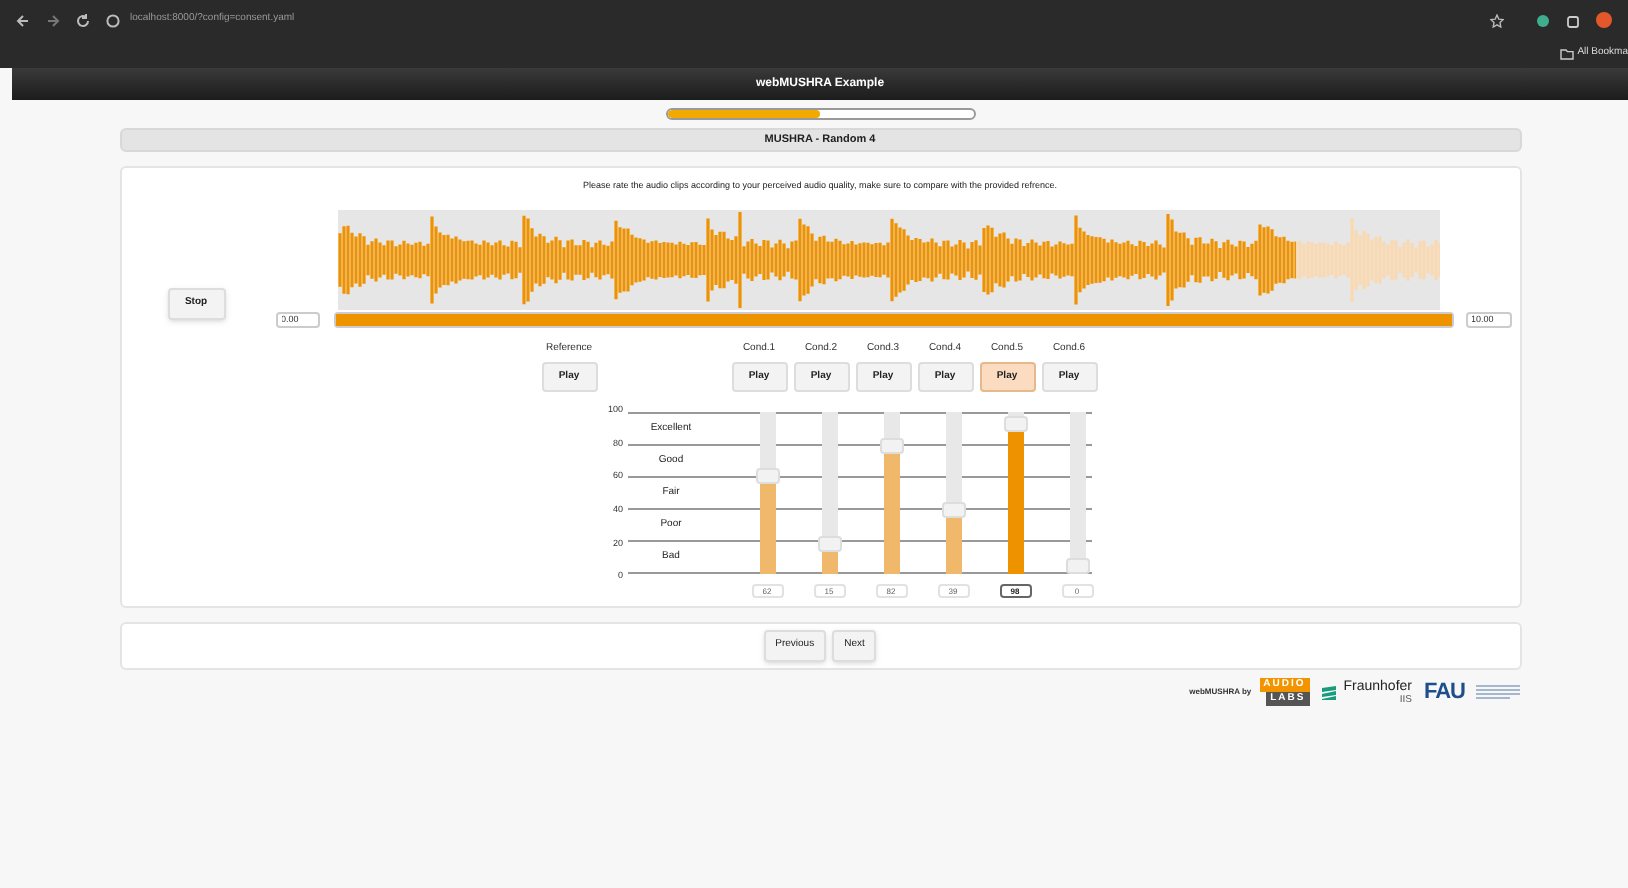  What do you see at coordinates (83, 20) in the screenshot?
I see `reload-icon` at bounding box center [83, 20].